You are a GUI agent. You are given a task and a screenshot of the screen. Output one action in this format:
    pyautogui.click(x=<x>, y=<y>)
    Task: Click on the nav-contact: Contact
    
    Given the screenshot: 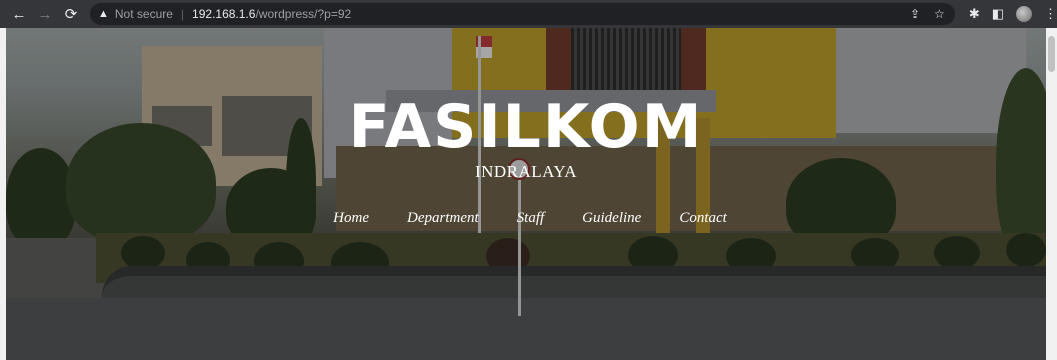 What is the action you would take?
    pyautogui.click(x=703, y=218)
    